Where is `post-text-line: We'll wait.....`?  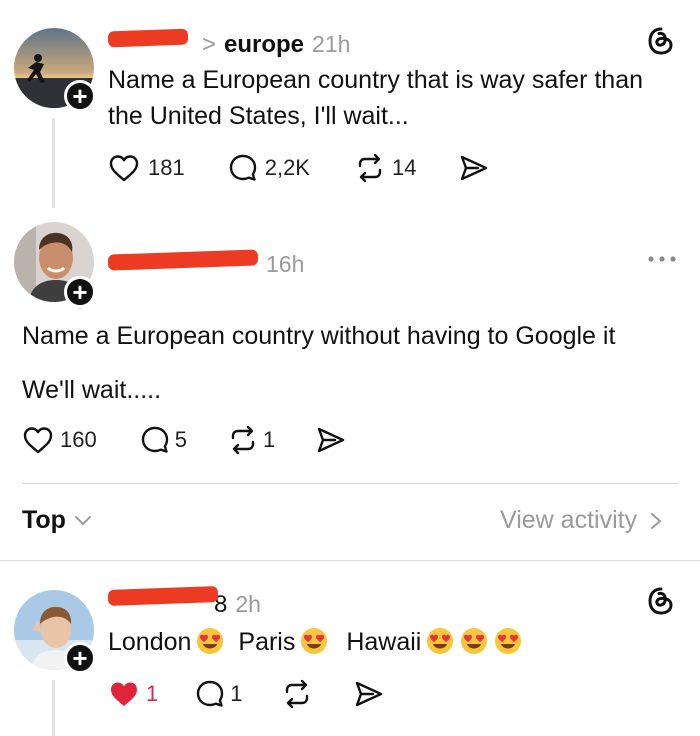 post-text-line: We'll wait..... is located at coordinates (92, 390).